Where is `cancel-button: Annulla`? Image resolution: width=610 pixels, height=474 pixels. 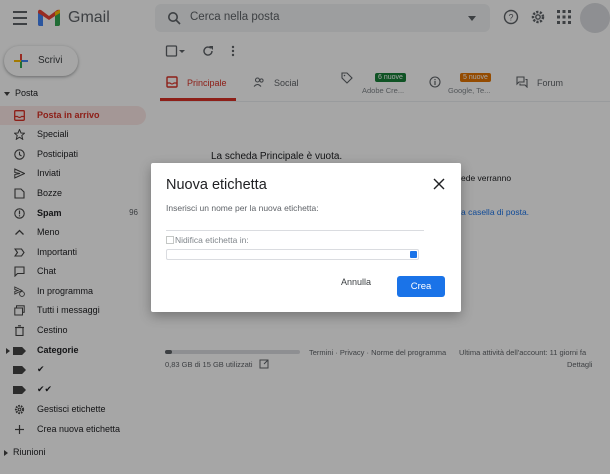
cancel-button: Annulla is located at coordinates (356, 282).